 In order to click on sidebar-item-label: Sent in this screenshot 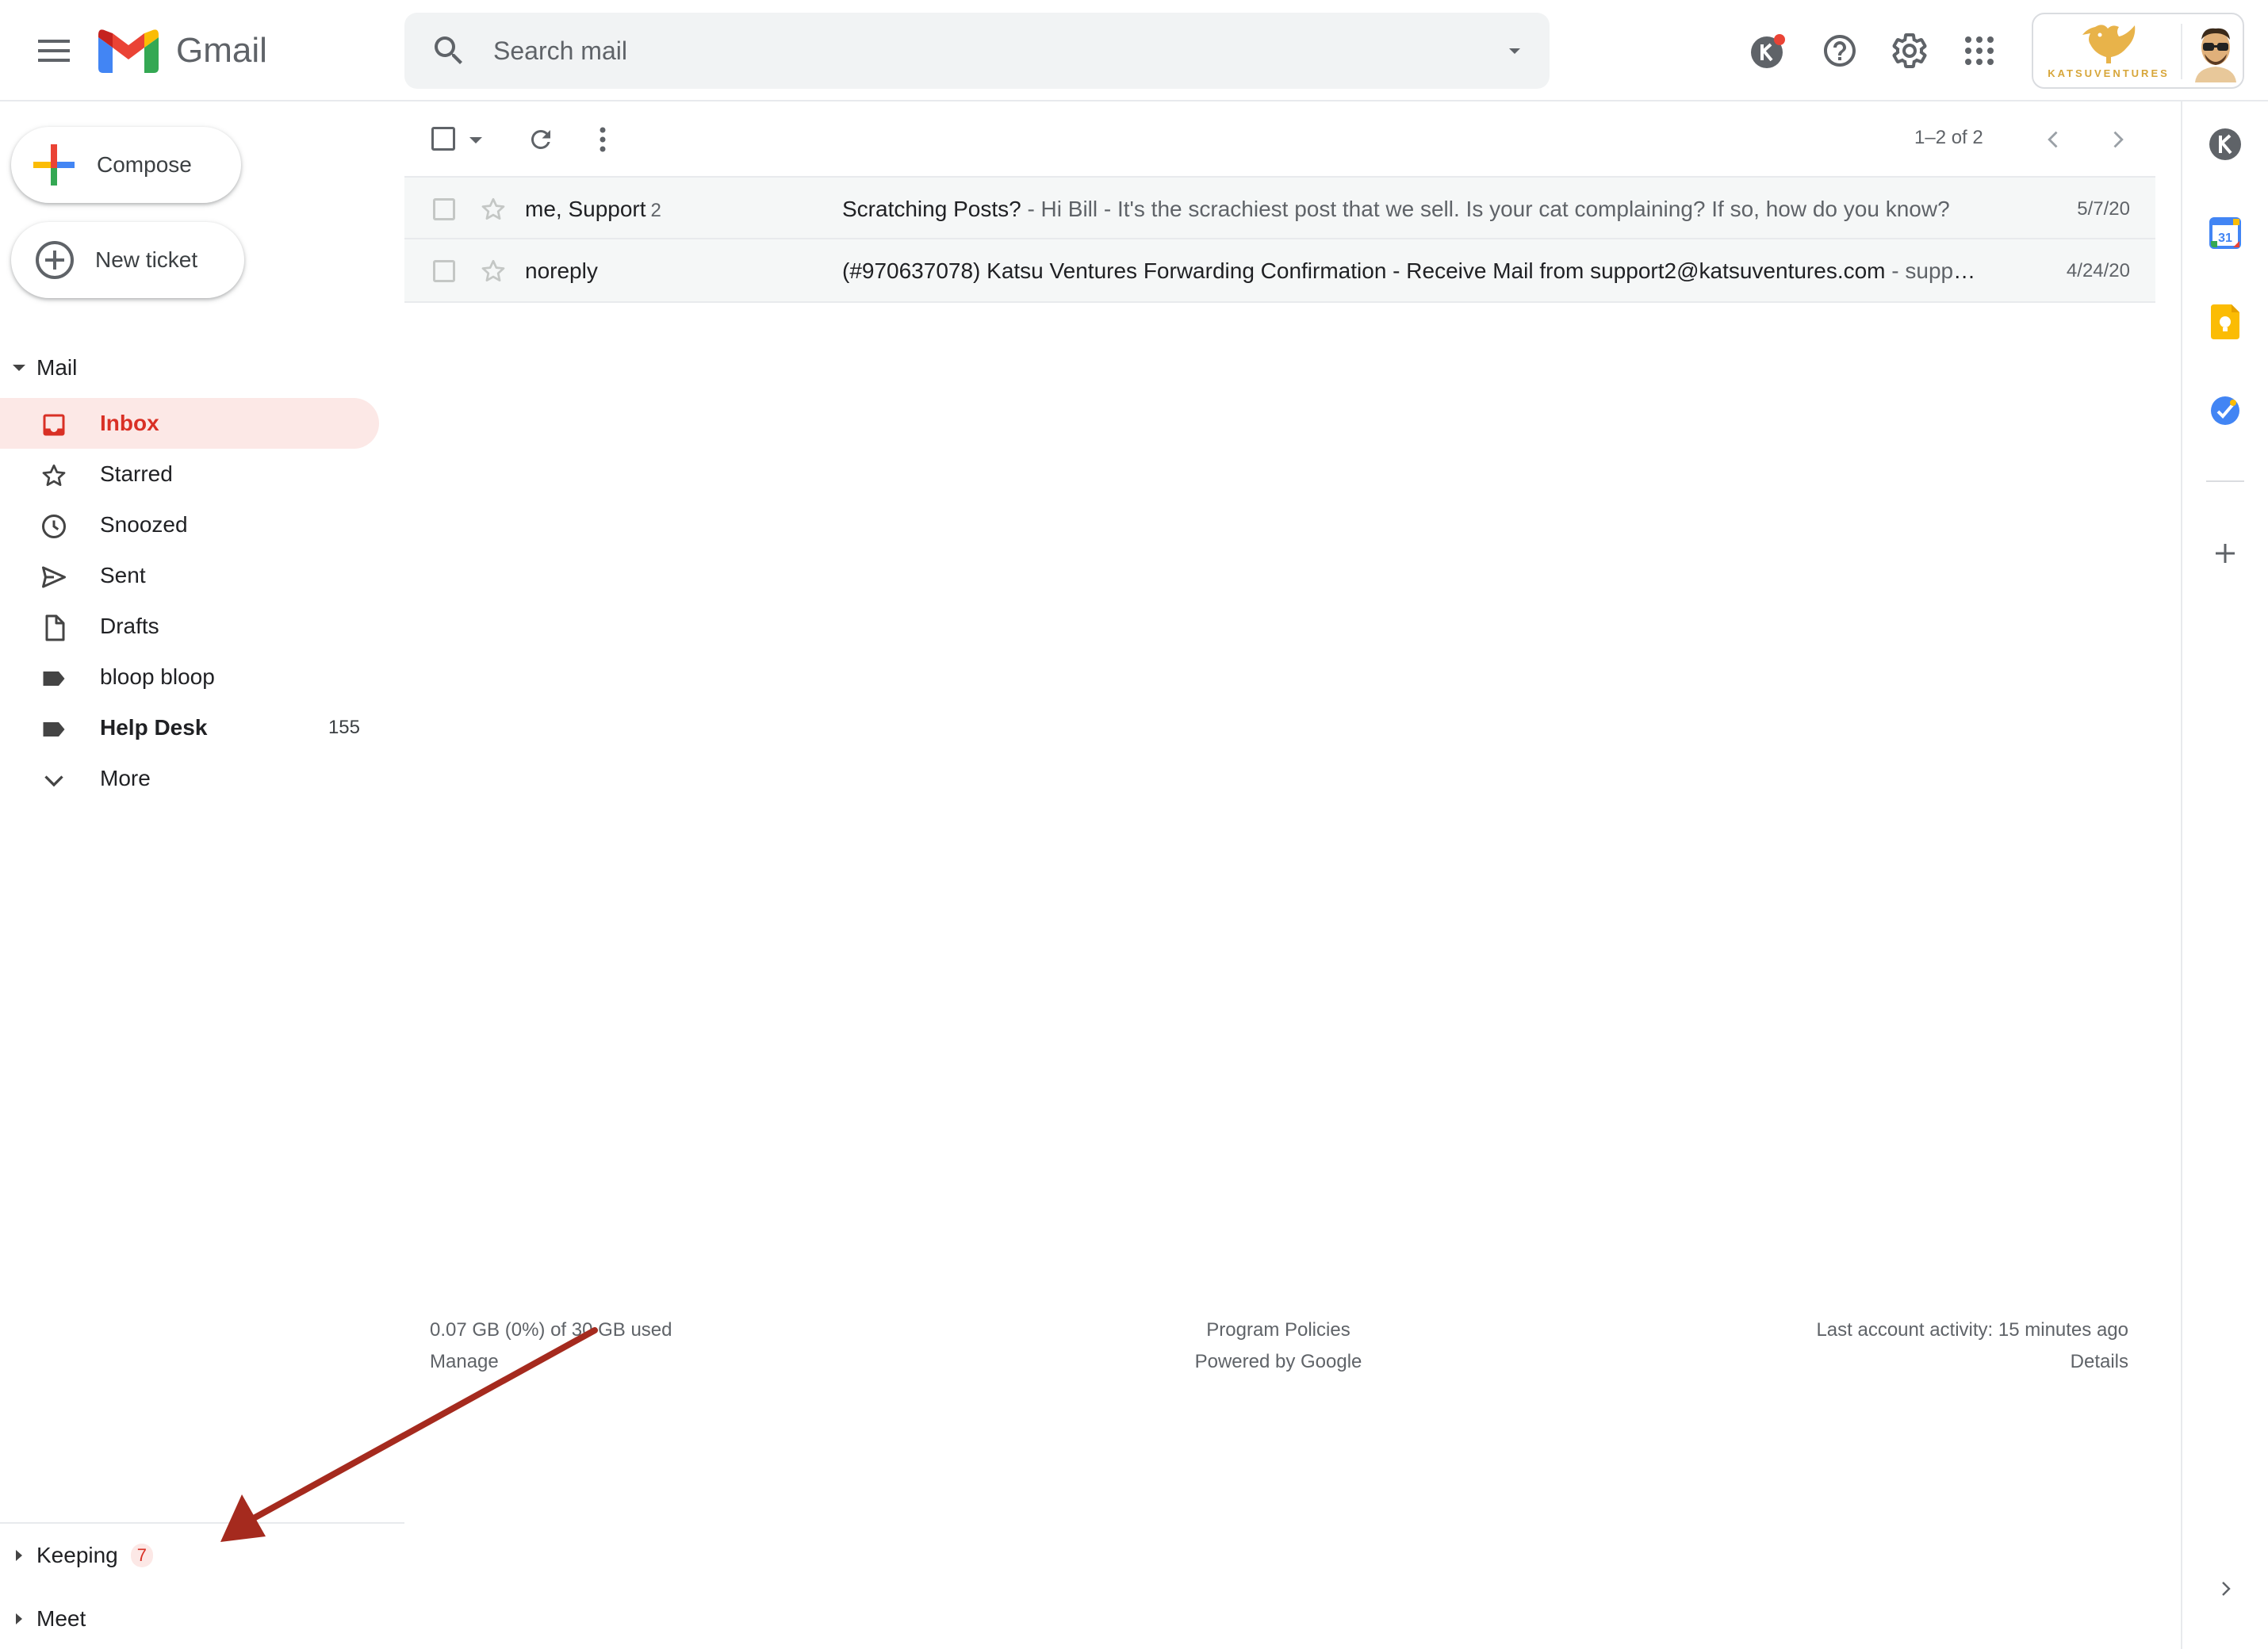, I will do `click(123, 575)`.